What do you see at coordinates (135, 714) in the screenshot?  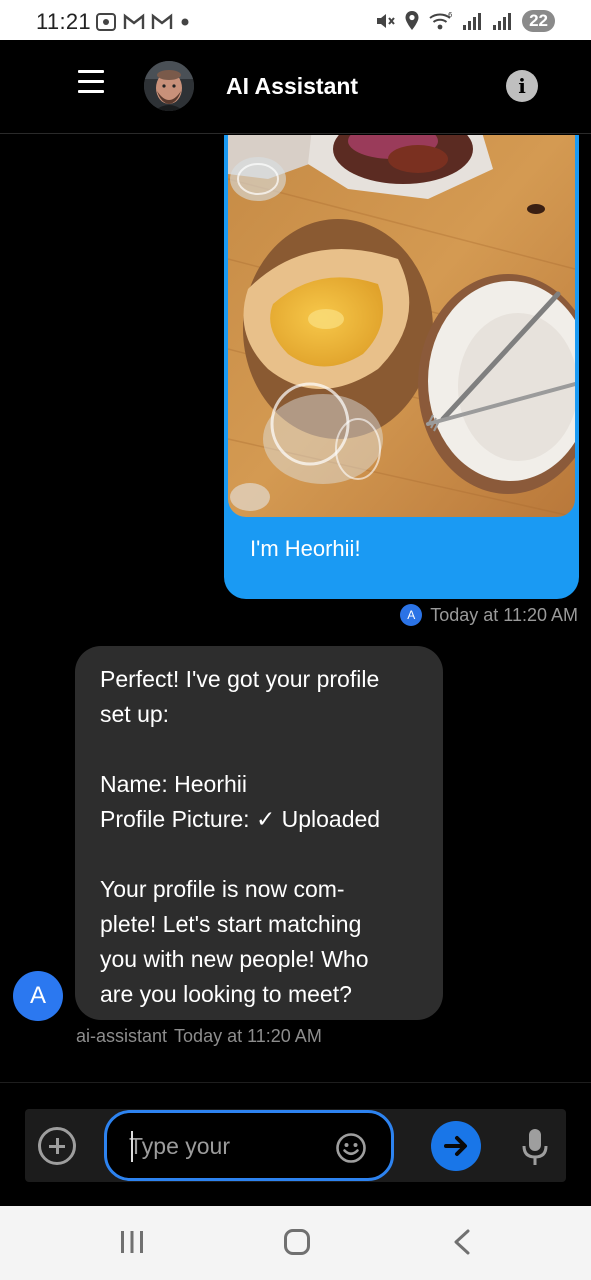 I see `assistant-message-line: set up:` at bounding box center [135, 714].